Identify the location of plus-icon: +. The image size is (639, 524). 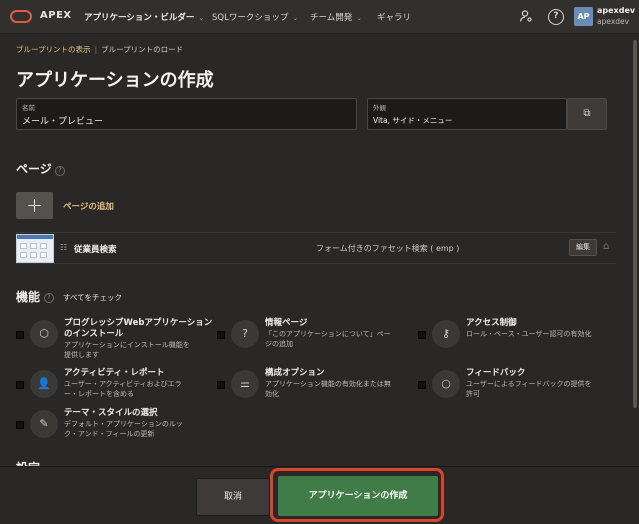
(34, 205).